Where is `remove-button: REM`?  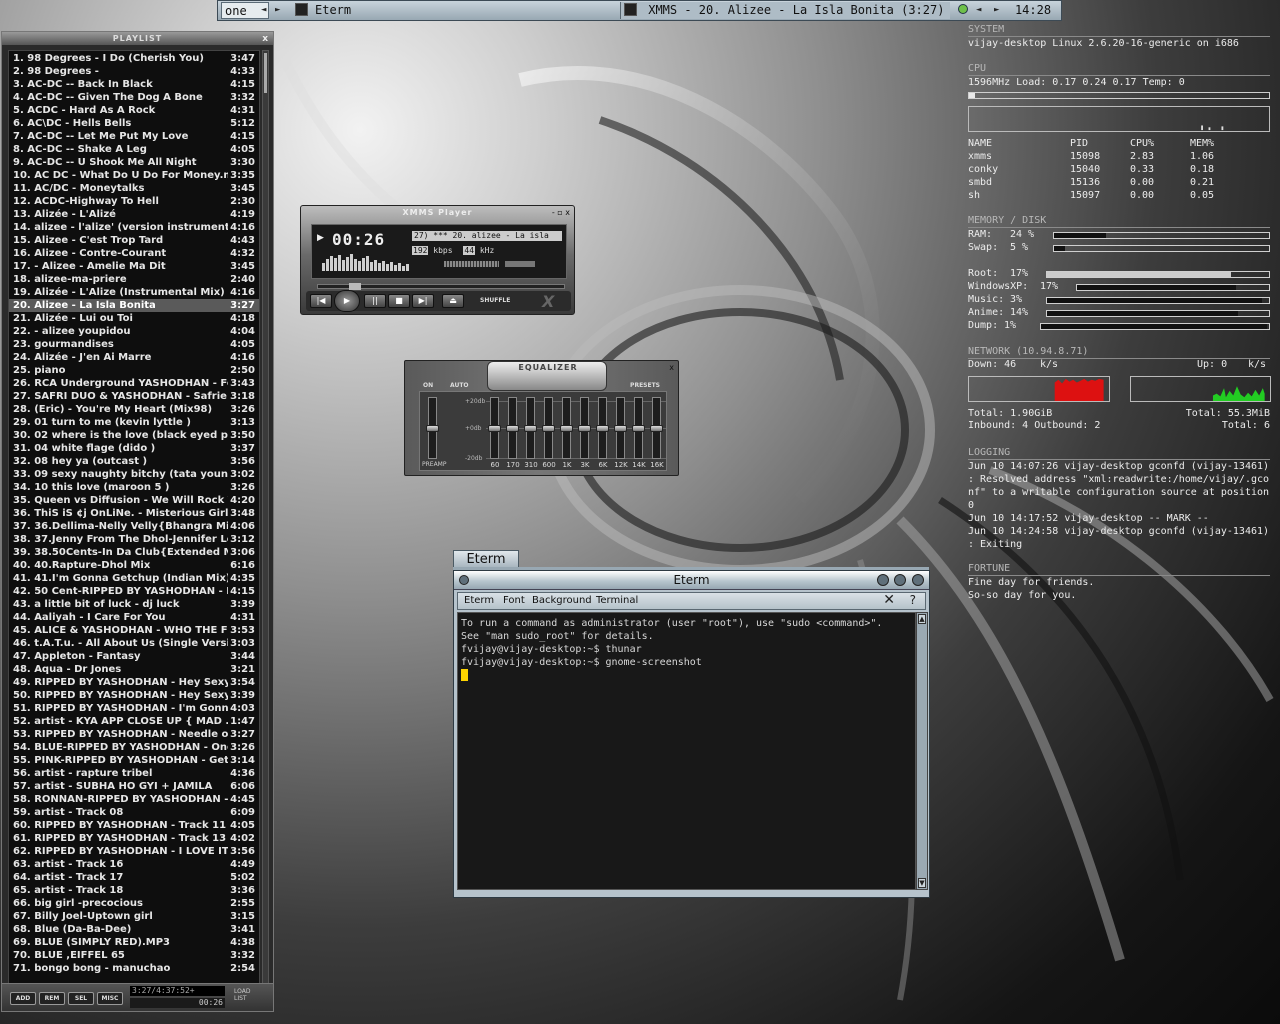 remove-button: REM is located at coordinates (52, 998).